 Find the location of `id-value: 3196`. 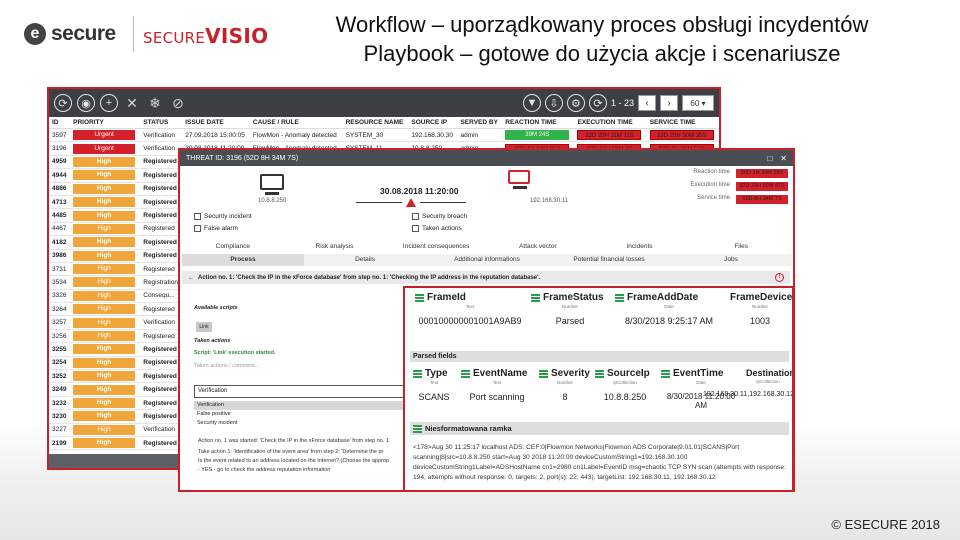

id-value: 3196 is located at coordinates (59, 149).